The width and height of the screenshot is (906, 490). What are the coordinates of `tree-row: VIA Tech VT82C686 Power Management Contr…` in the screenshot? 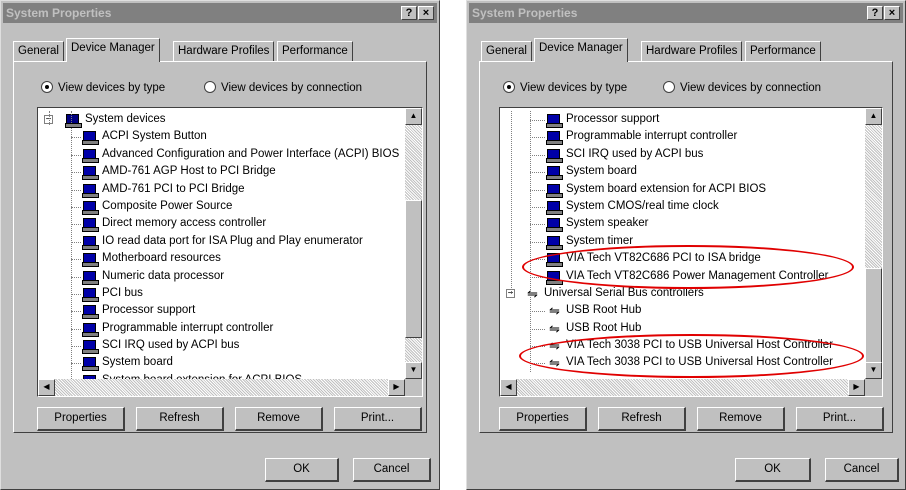 It's located at (682, 276).